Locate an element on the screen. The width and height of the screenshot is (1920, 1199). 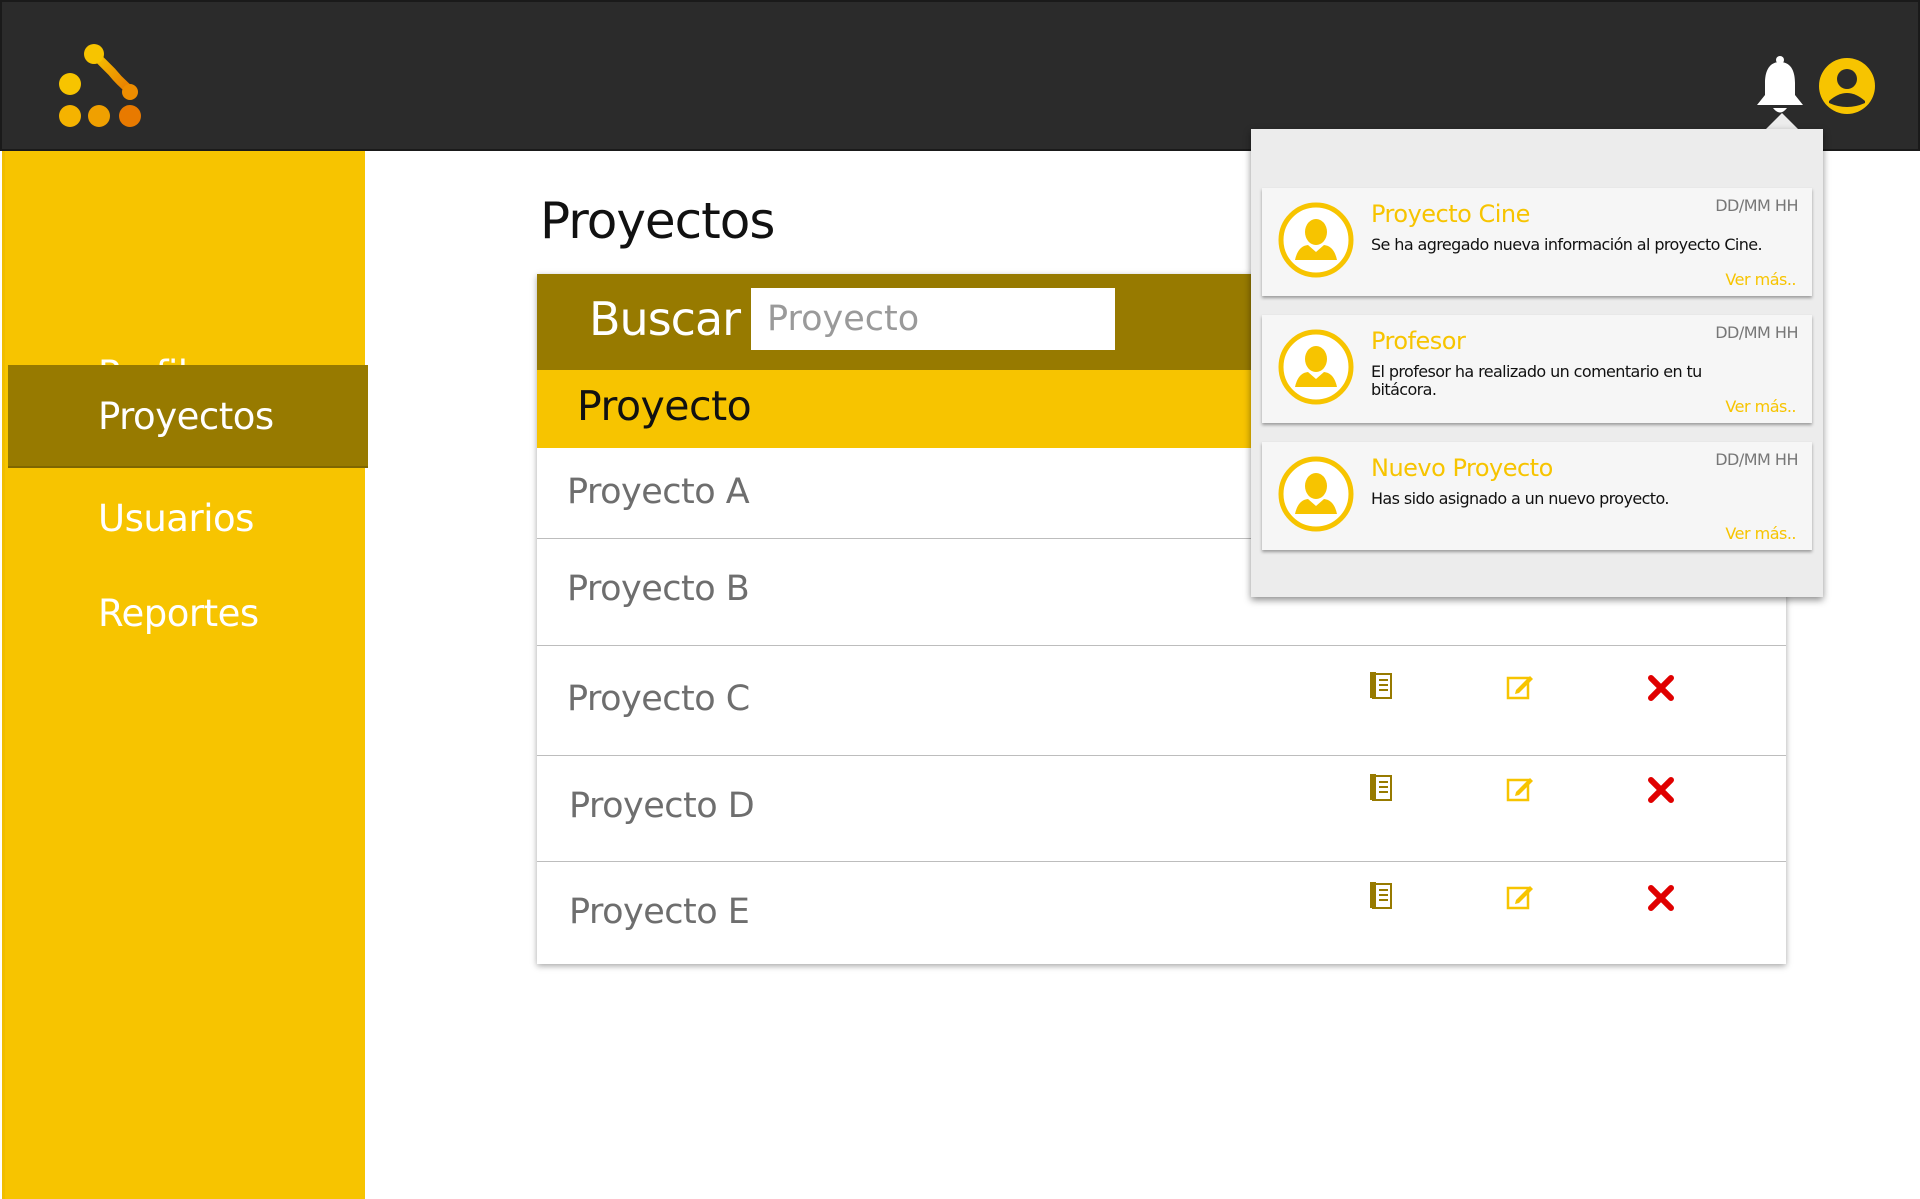
user-circle-icon is located at coordinates (1847, 86).